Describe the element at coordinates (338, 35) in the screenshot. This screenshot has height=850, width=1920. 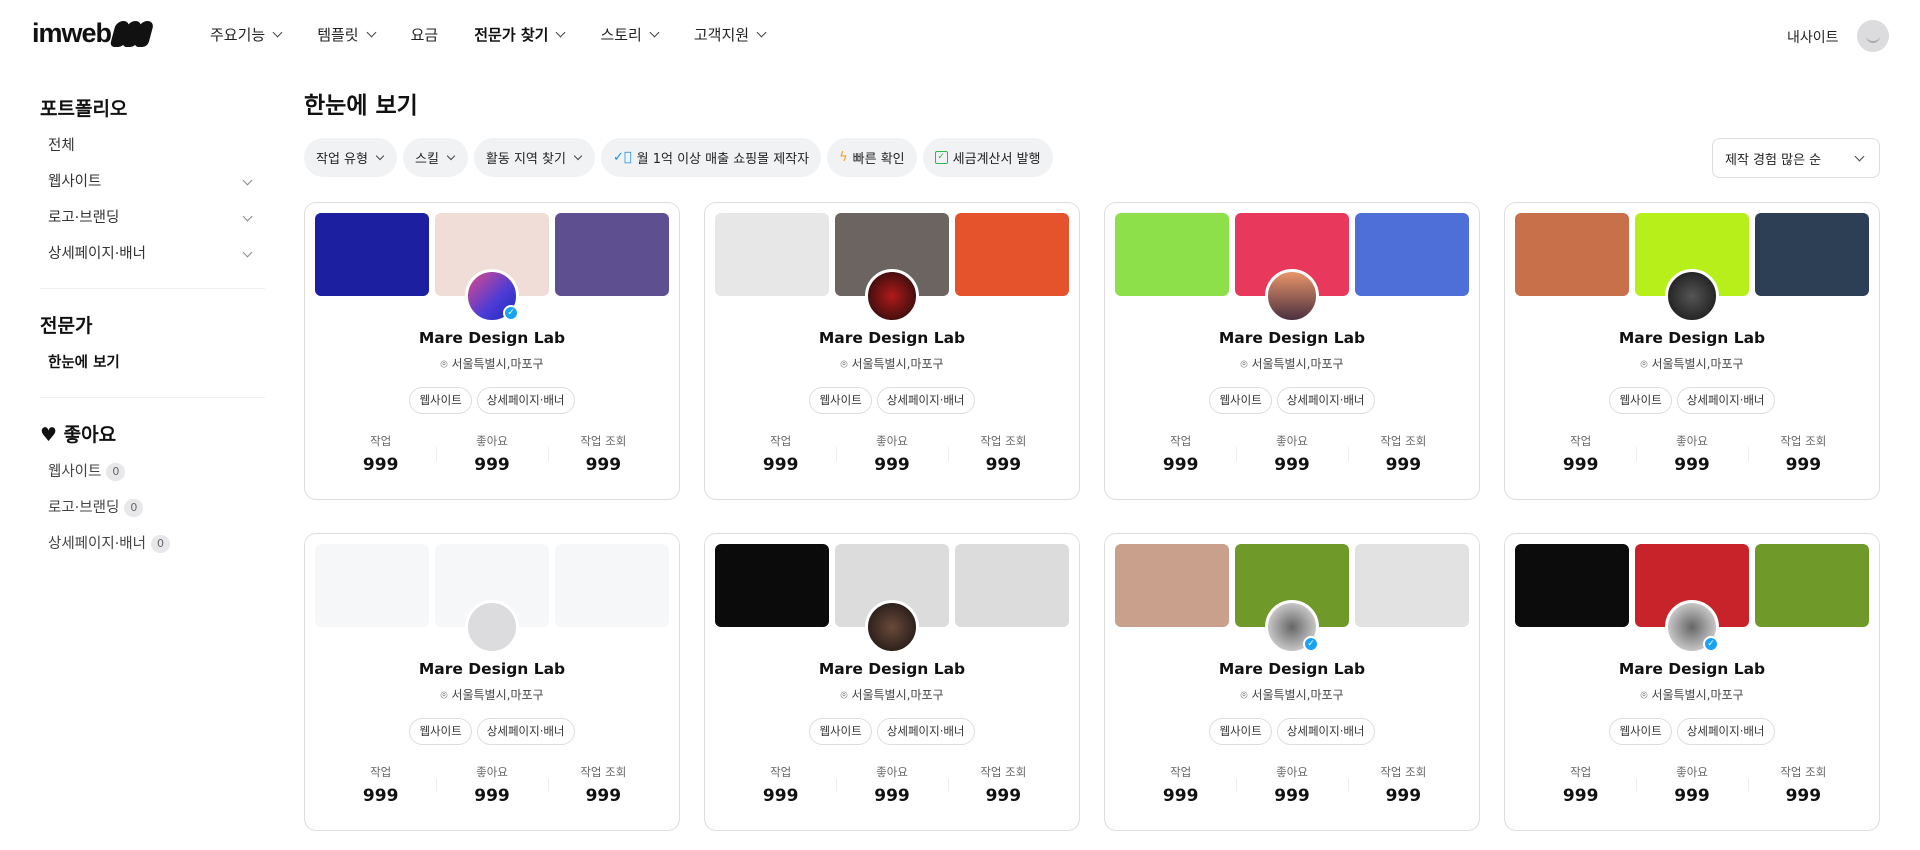
I see `label: 템플릿` at that location.